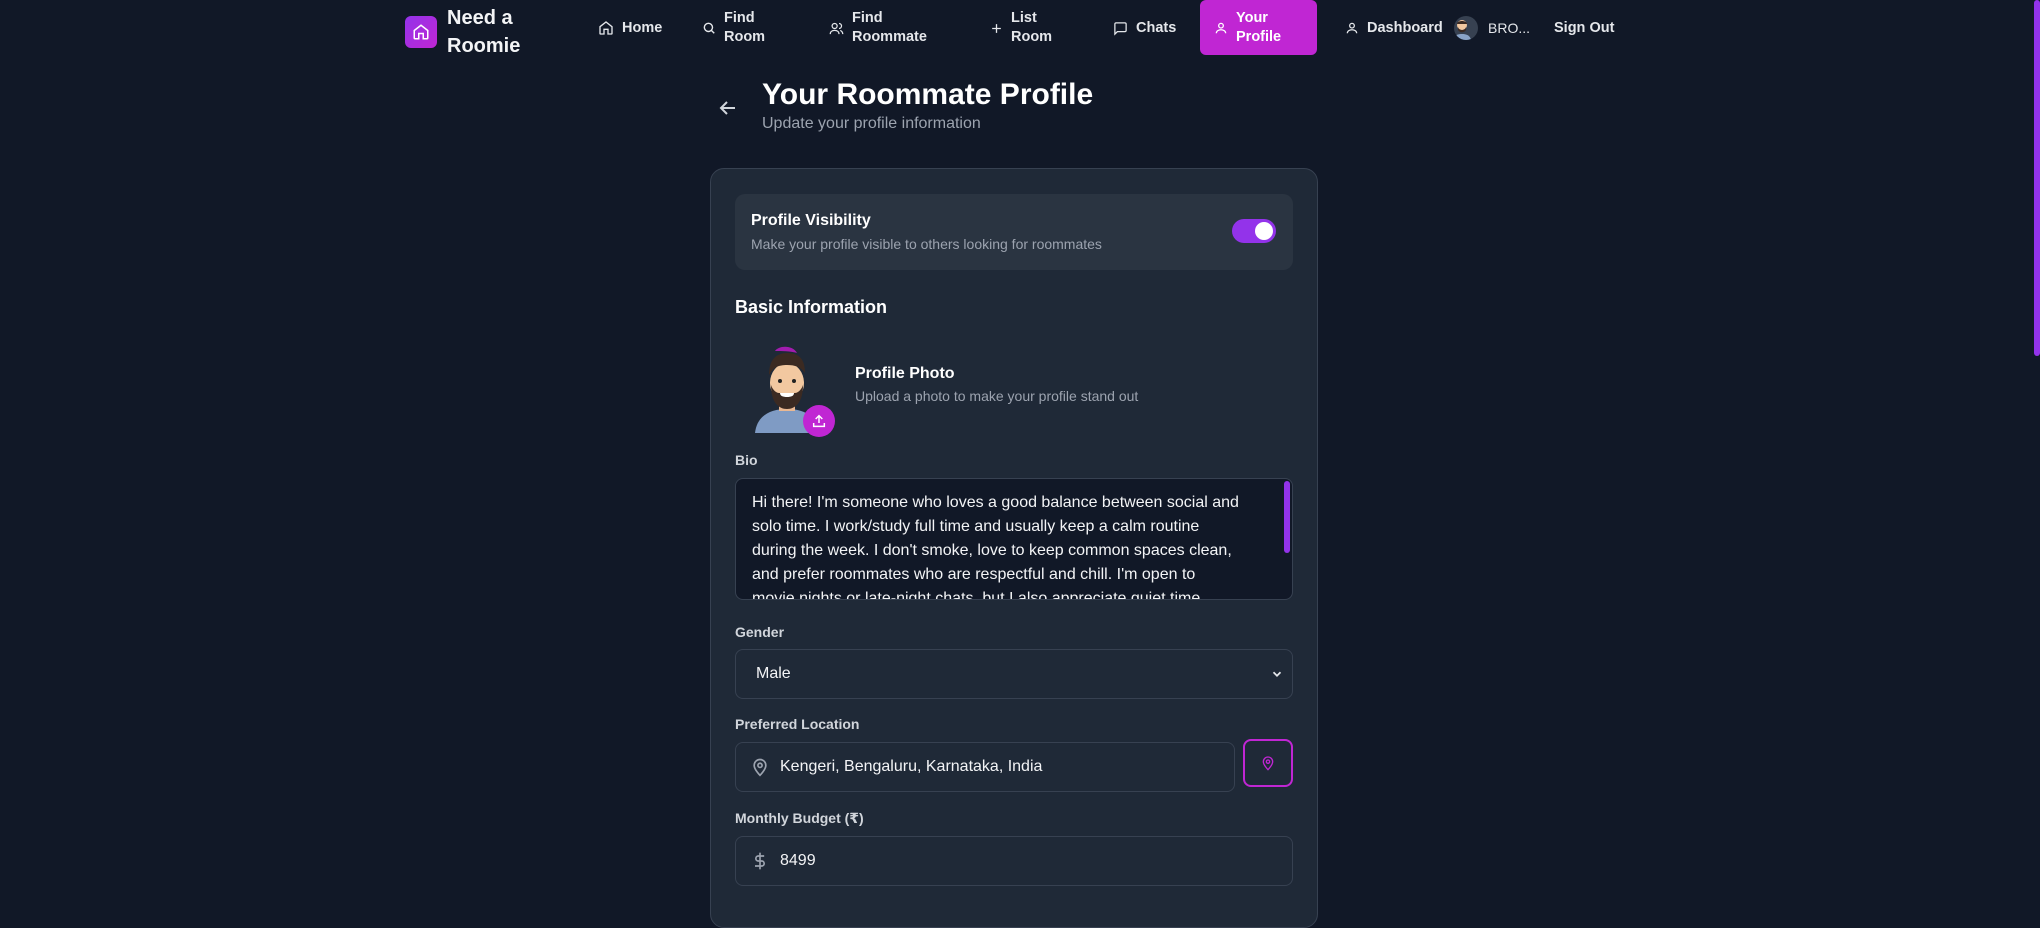 The image size is (2040, 928). I want to click on dollar-icon, so click(760, 861).